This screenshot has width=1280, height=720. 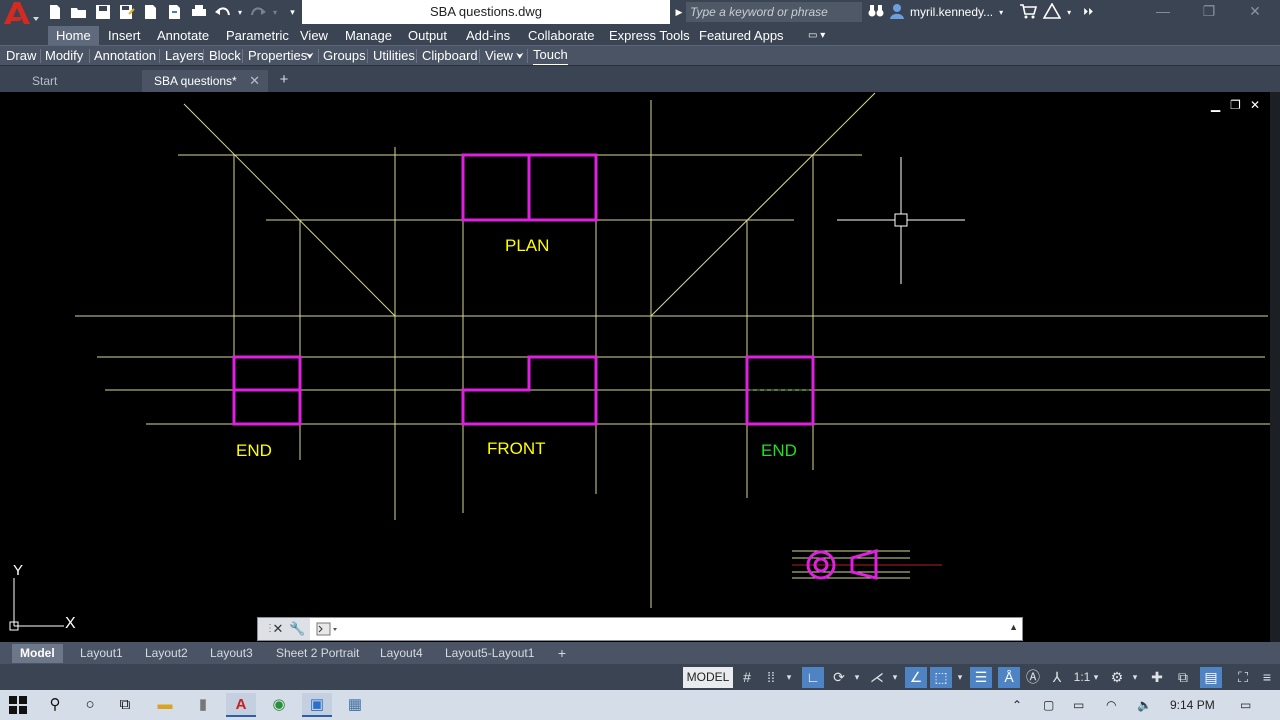 What do you see at coordinates (1033, 677) in the screenshot?
I see `auto-scale-icon: Ⓐ` at bounding box center [1033, 677].